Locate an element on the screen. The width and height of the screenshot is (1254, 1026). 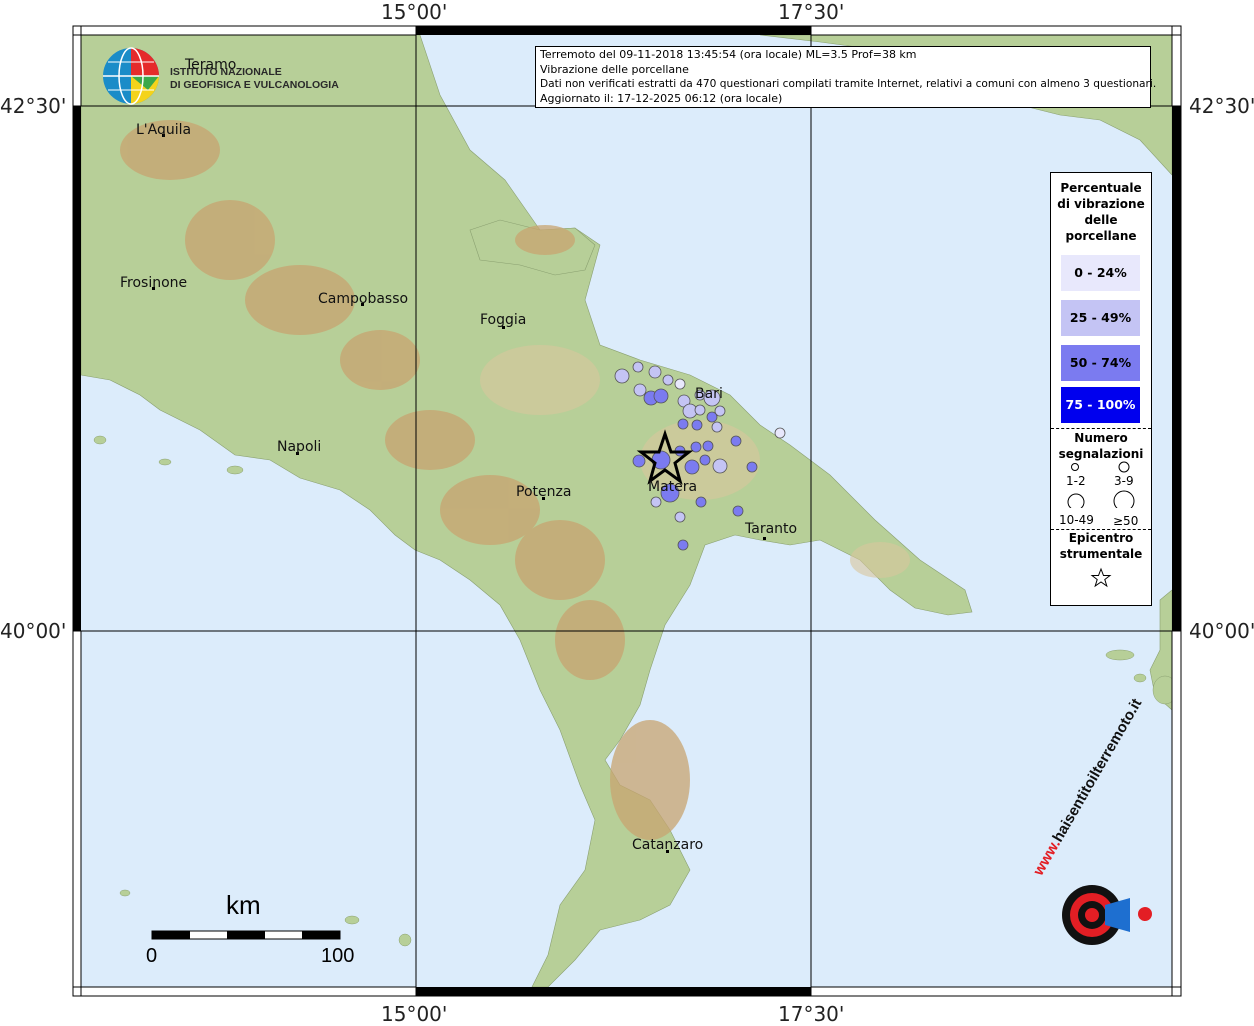
city-label-taranto: Taranto is located at coordinates (771, 529).